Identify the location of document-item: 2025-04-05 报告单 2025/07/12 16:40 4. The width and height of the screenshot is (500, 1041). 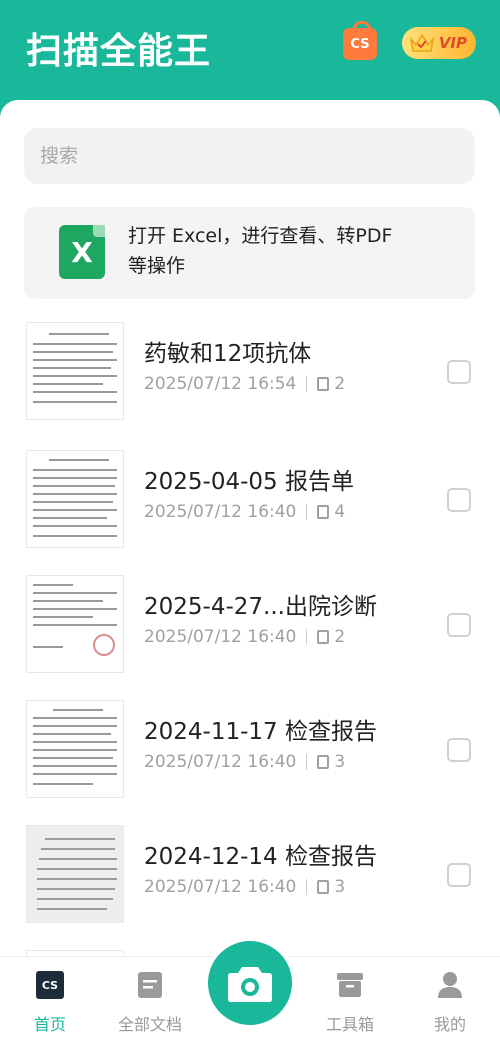
(250, 512).